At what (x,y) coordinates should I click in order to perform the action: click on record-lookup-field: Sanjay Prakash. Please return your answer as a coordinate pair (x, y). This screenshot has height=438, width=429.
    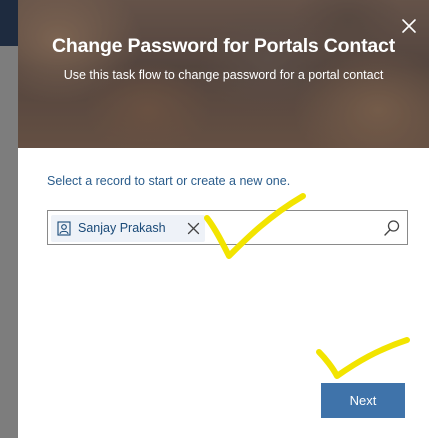
    Looking at the image, I should click on (227, 227).